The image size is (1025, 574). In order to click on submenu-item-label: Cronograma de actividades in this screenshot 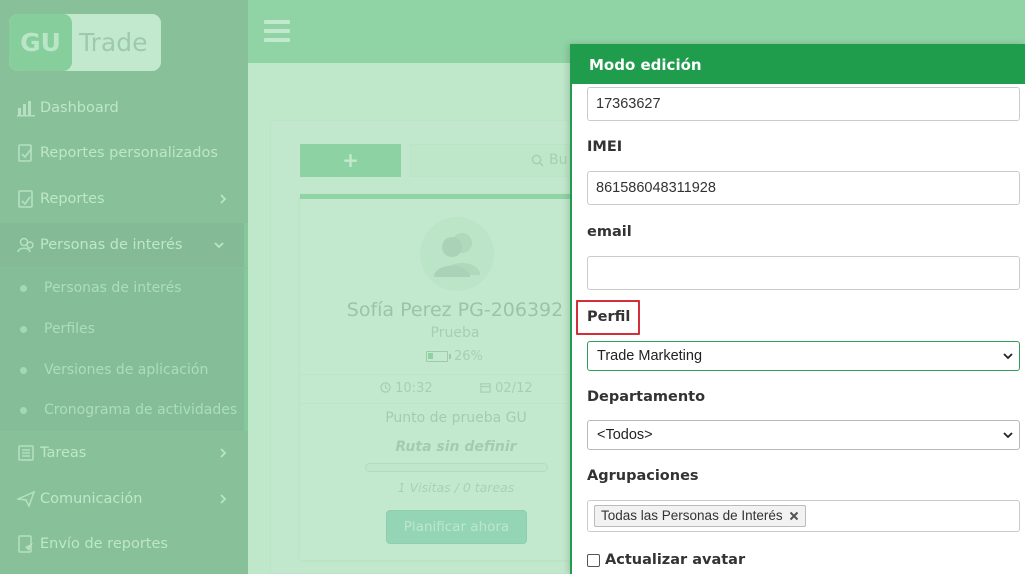, I will do `click(141, 410)`.